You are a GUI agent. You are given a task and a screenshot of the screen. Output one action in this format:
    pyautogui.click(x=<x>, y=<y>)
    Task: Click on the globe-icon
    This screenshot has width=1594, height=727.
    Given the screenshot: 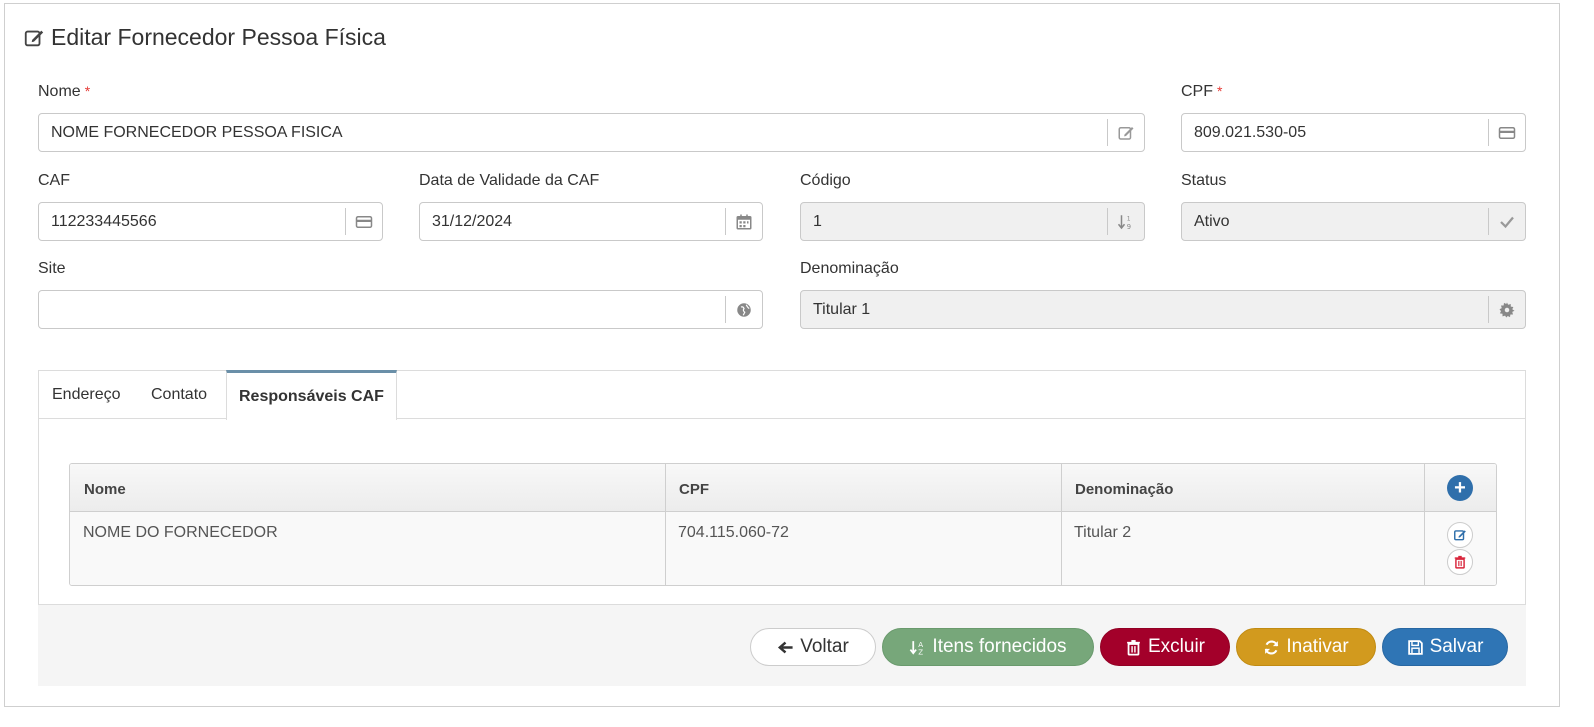 What is the action you would take?
    pyautogui.click(x=743, y=309)
    